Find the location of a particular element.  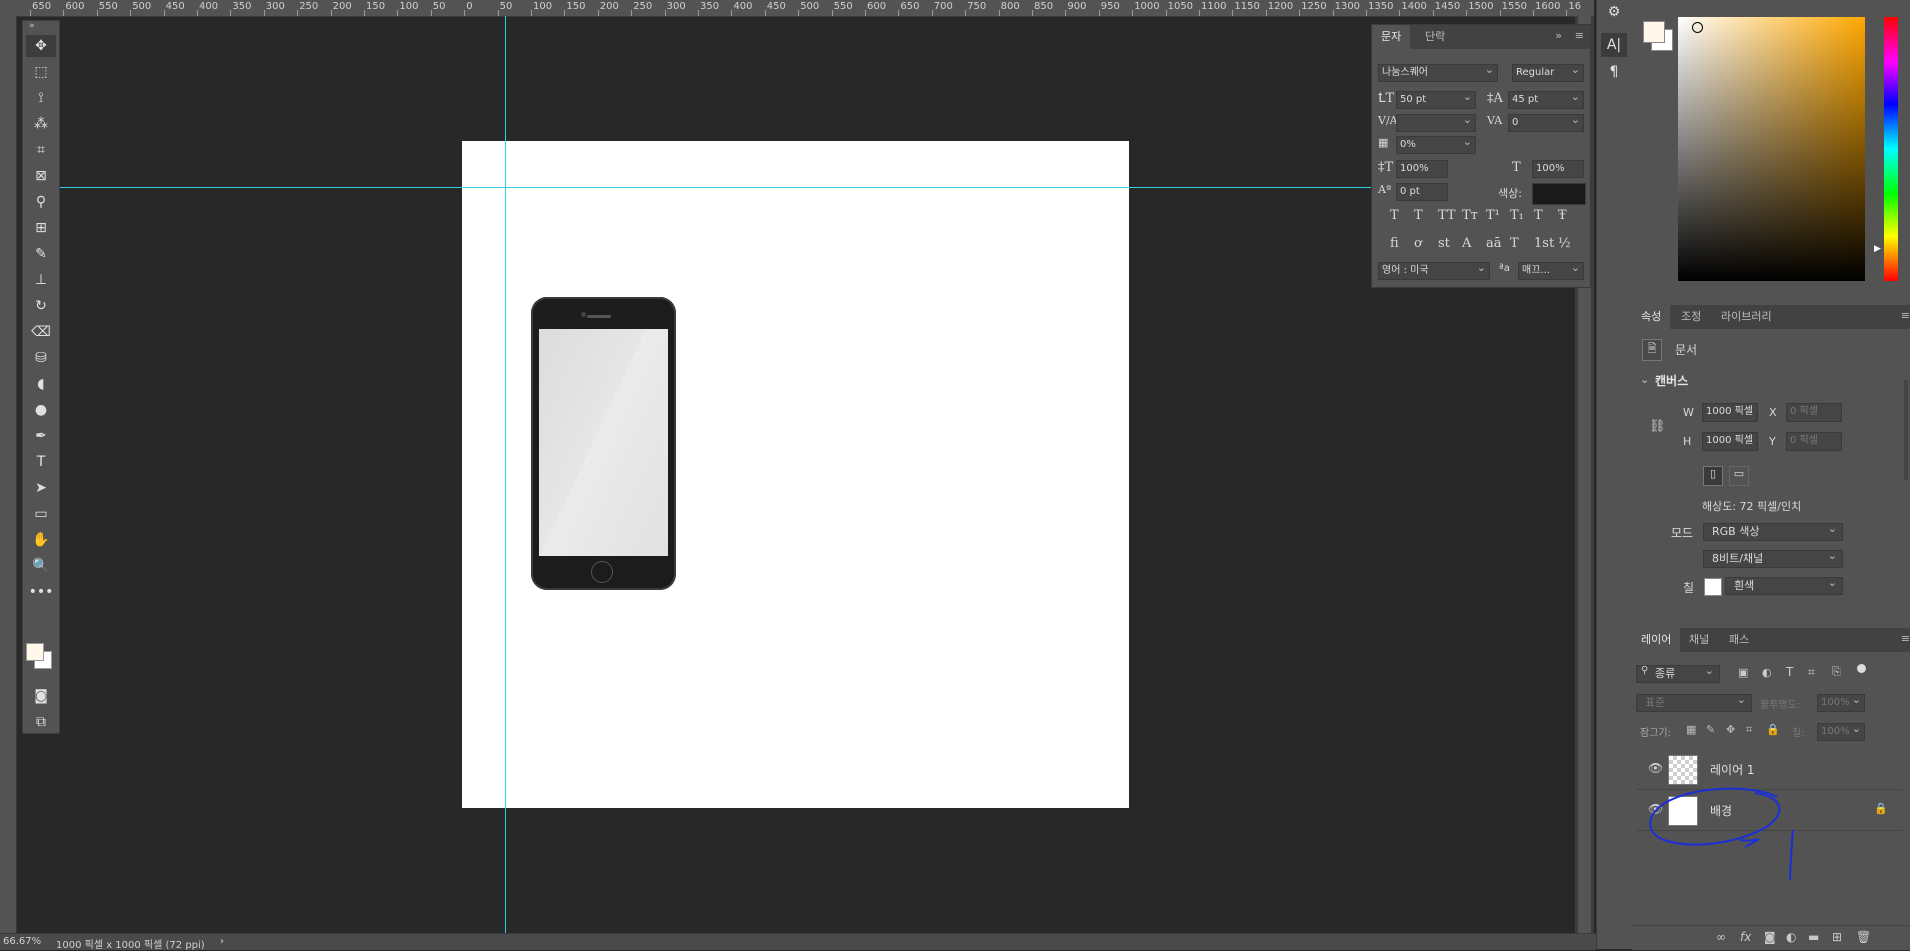

lock-all-icon: 🔒 is located at coordinates (1773, 729).